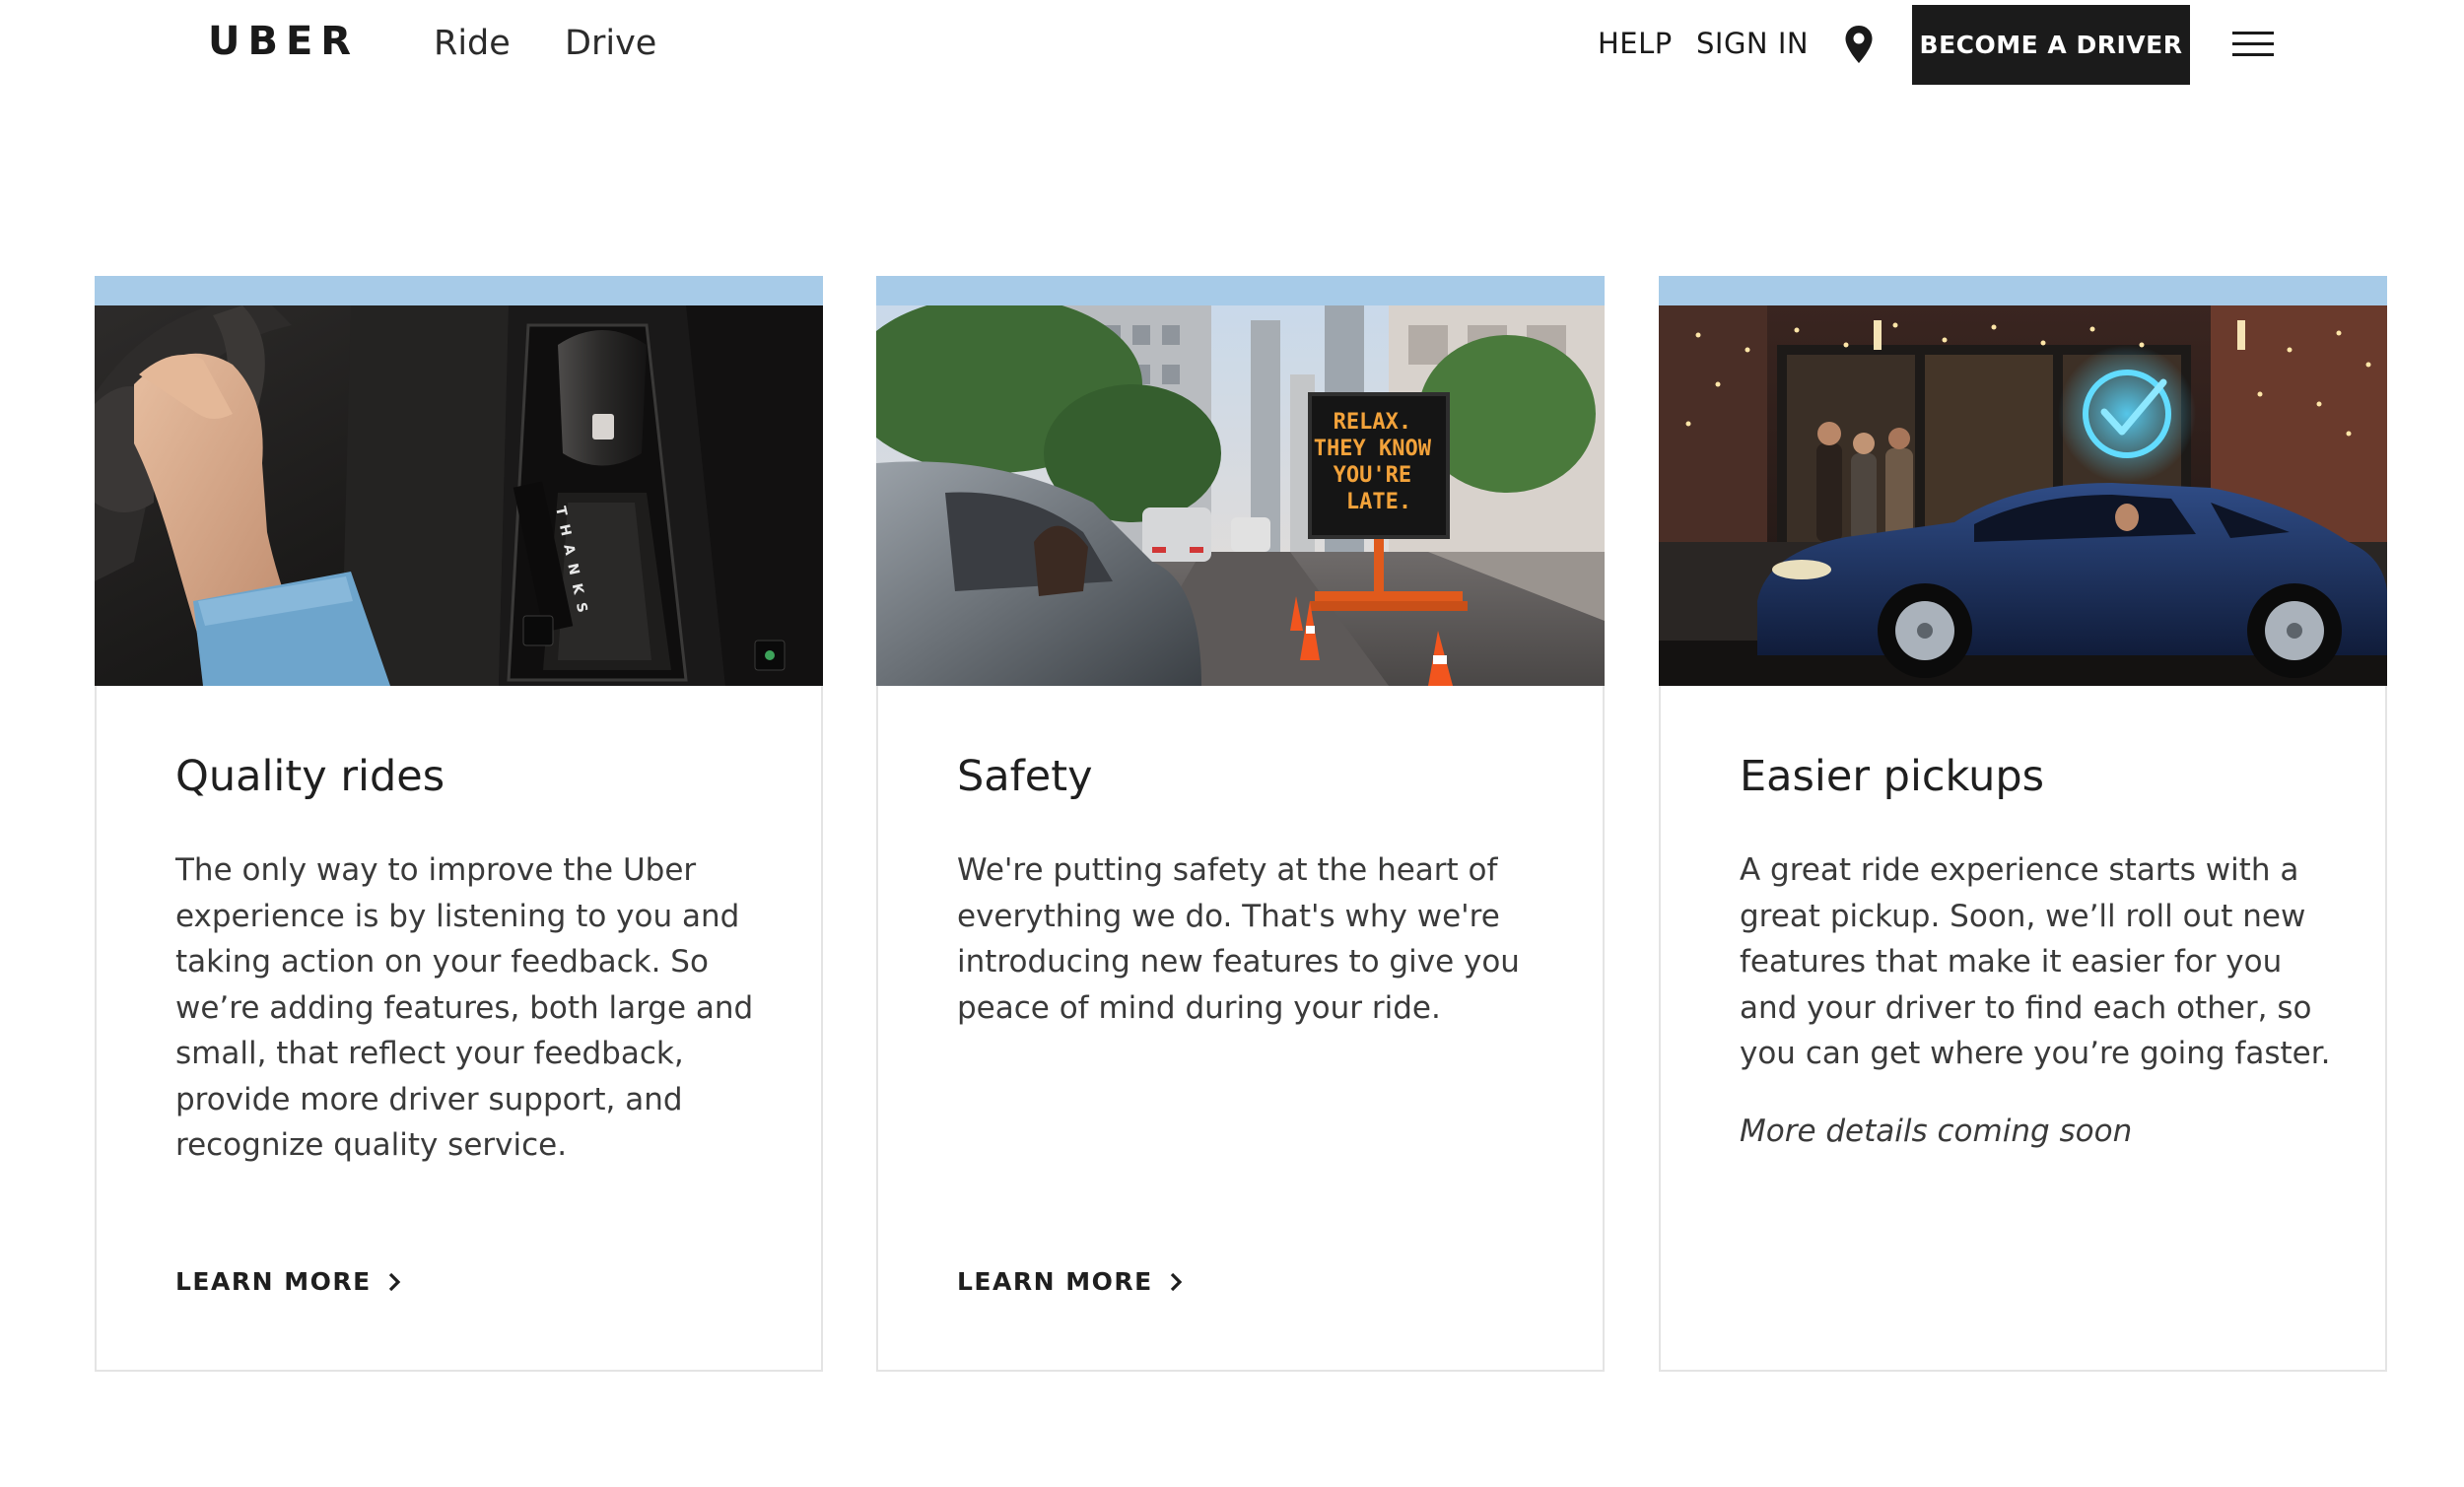  I want to click on sign-line-1: RELAX., so click(1372, 423).